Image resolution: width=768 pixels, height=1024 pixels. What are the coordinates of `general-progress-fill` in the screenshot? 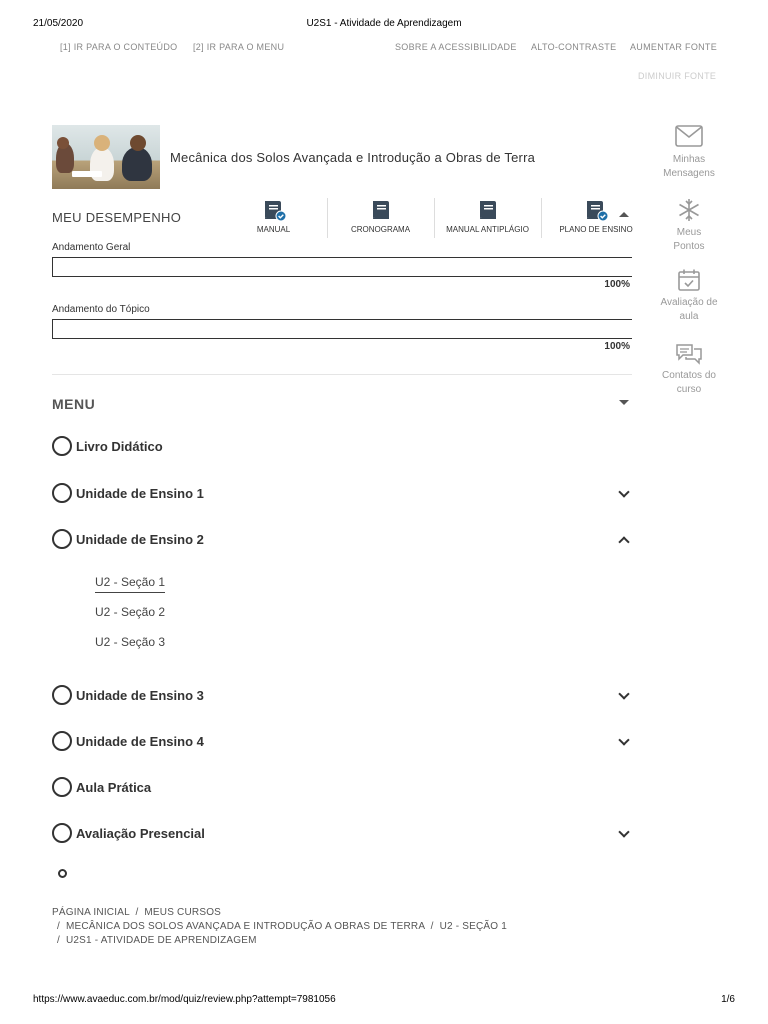 It's located at (342, 267).